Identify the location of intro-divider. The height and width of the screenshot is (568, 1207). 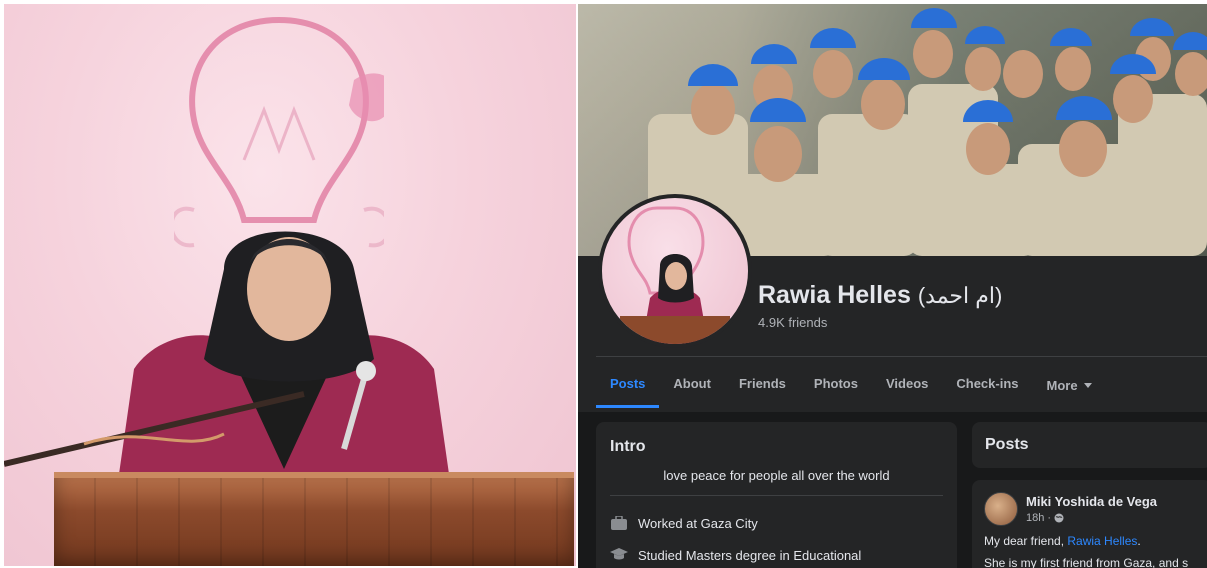
(776, 495).